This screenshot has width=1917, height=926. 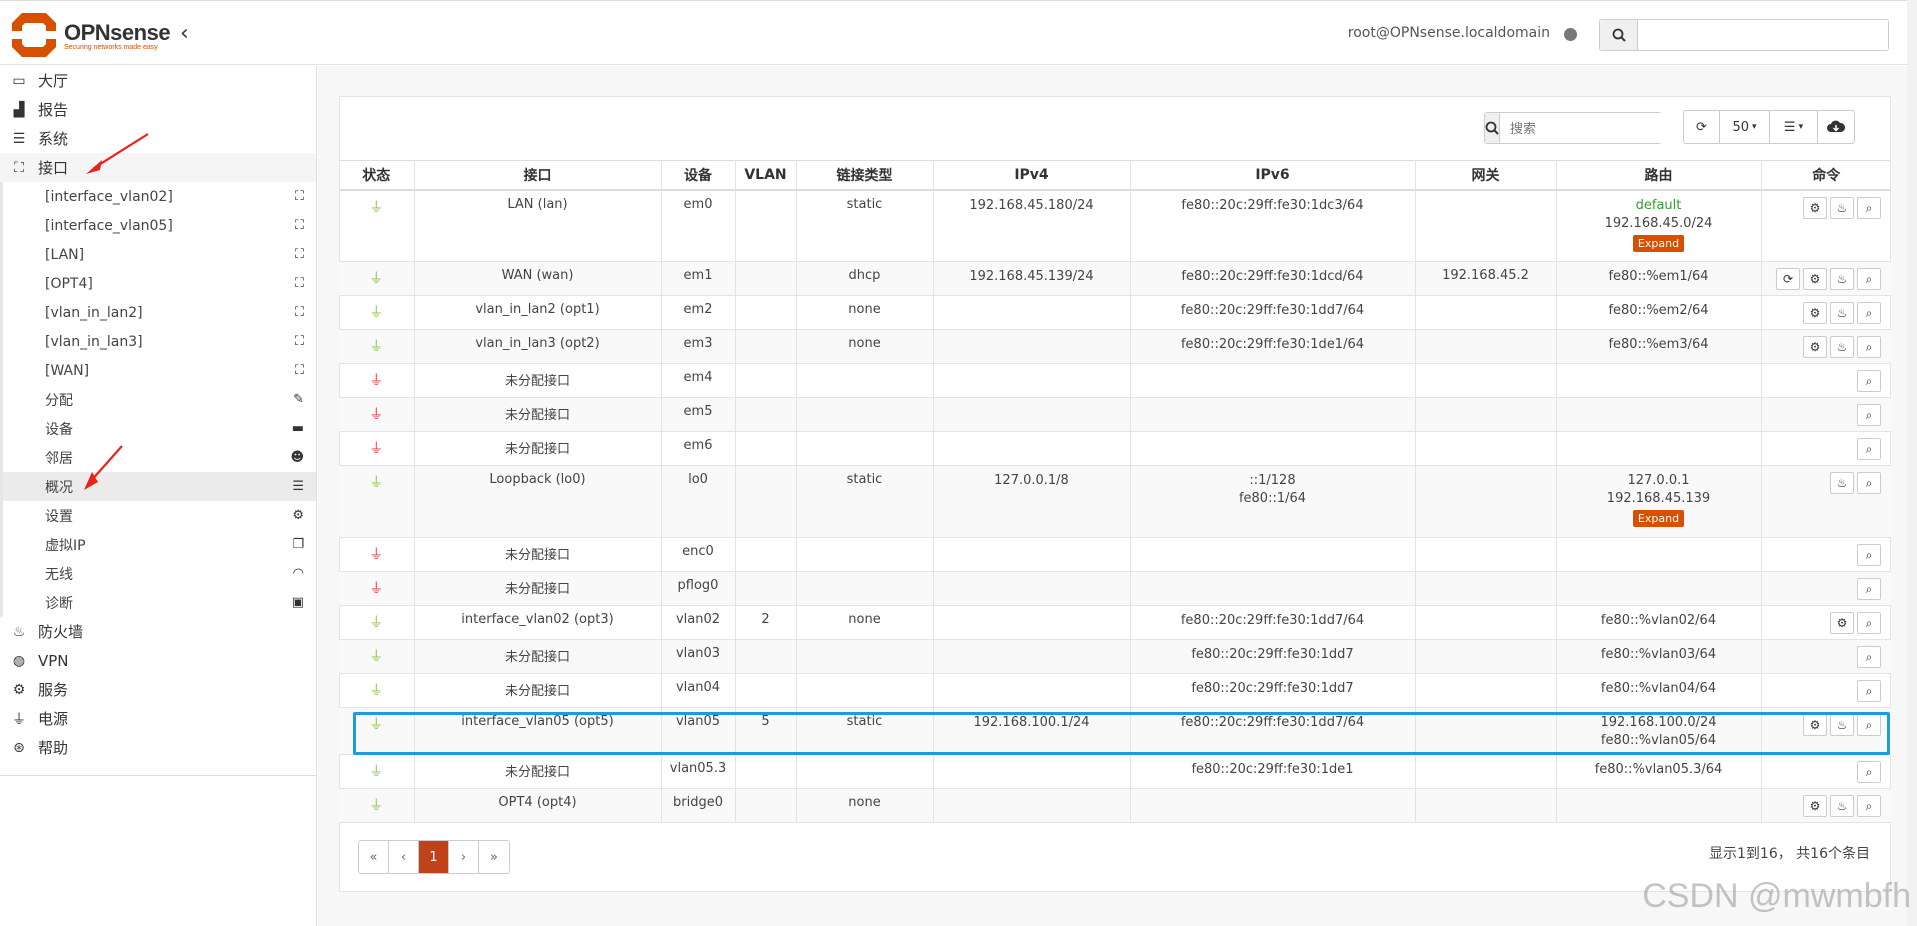 I want to click on fire-icon: ♨, so click(x=1842, y=207).